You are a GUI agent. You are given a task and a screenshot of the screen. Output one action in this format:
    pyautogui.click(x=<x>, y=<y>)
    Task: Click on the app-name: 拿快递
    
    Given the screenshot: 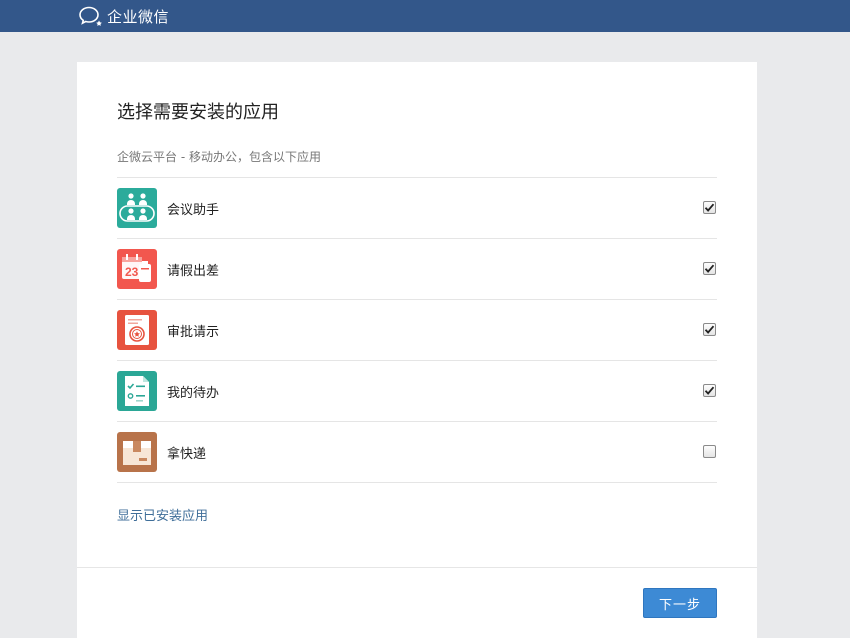 What is the action you would take?
    pyautogui.click(x=187, y=454)
    